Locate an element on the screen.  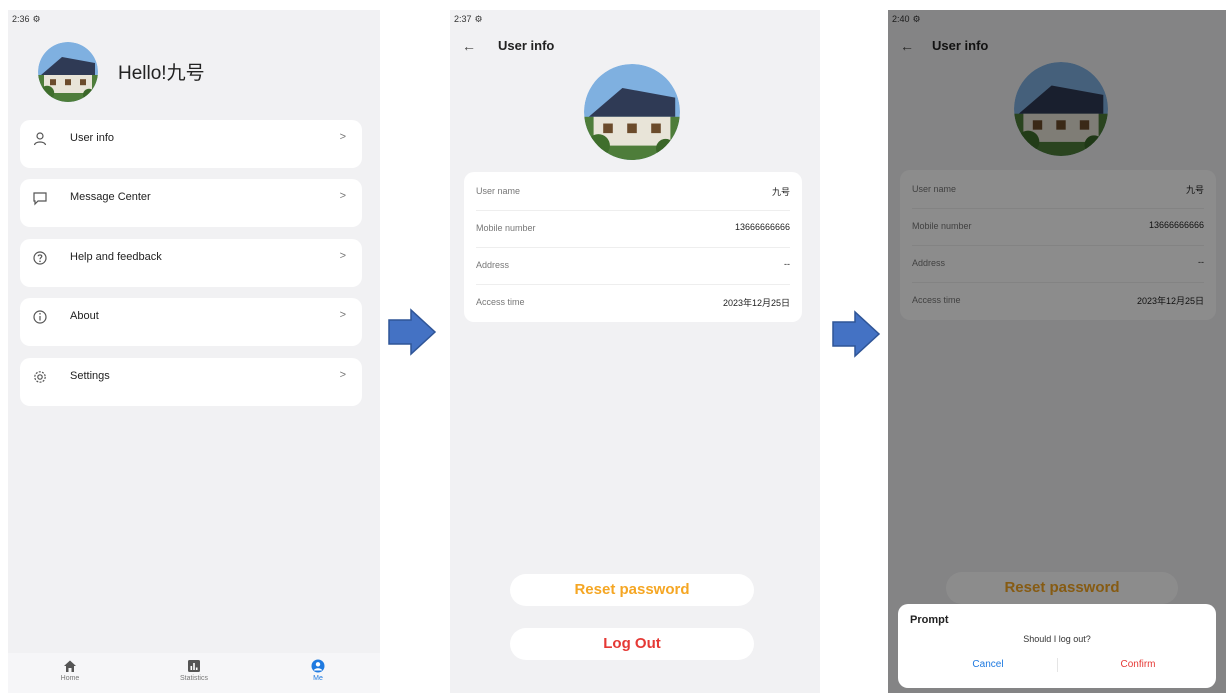
menu-item-label: Help and feedback is located at coordinates (116, 257).